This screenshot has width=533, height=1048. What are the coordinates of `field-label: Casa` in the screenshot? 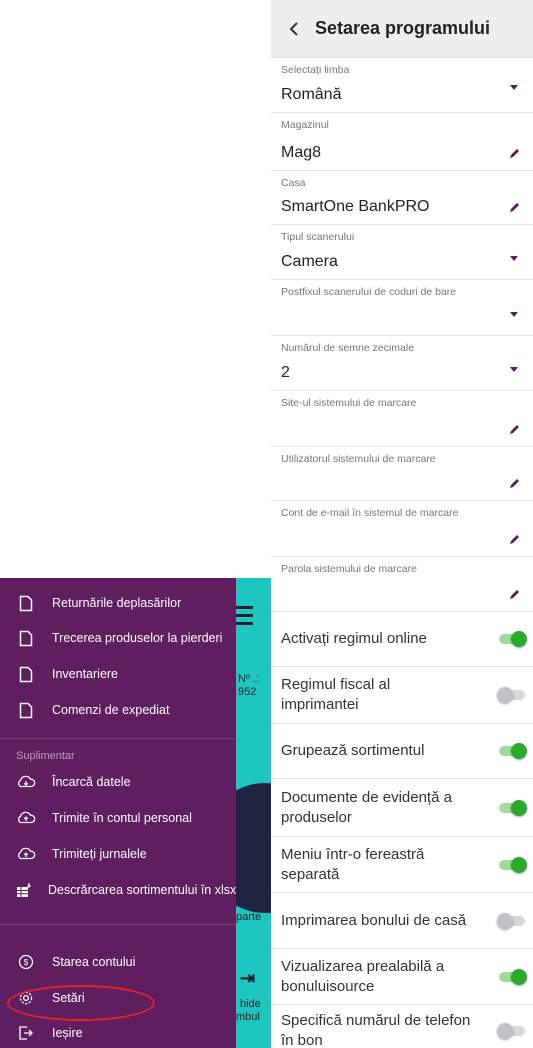 It's located at (293, 183).